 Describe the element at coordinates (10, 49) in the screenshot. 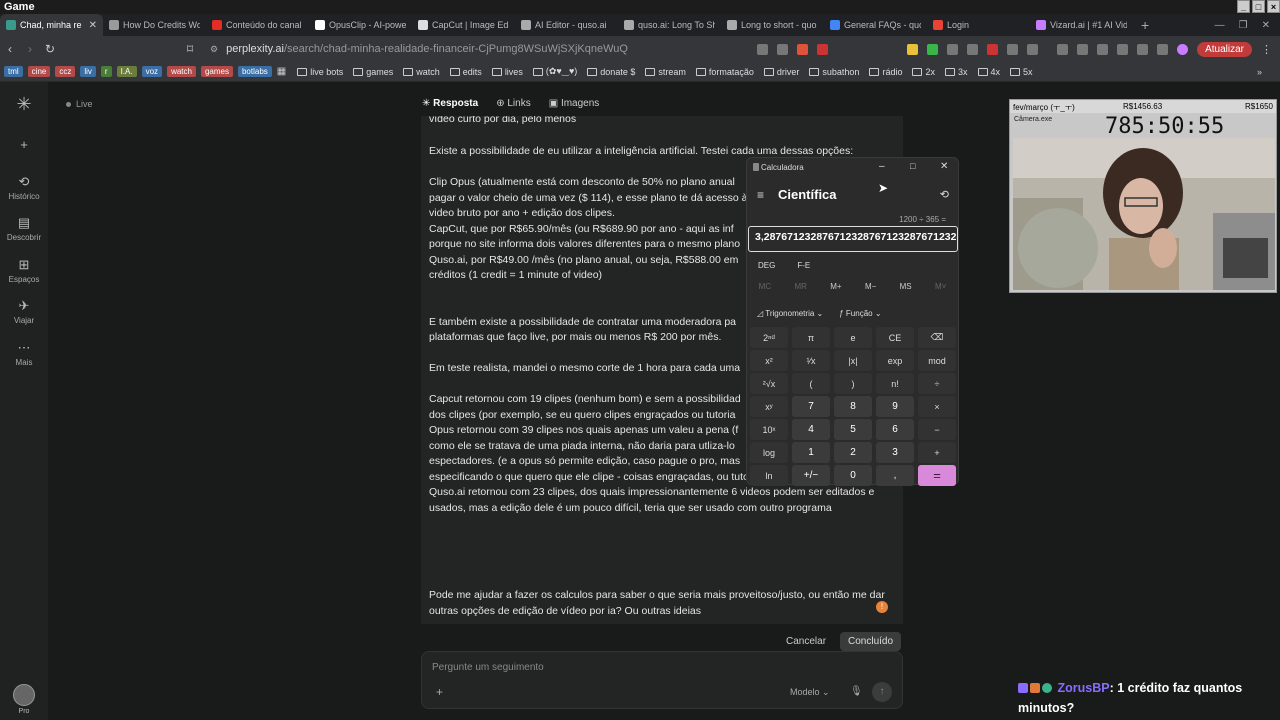

I see `back-icon: ‹` at that location.